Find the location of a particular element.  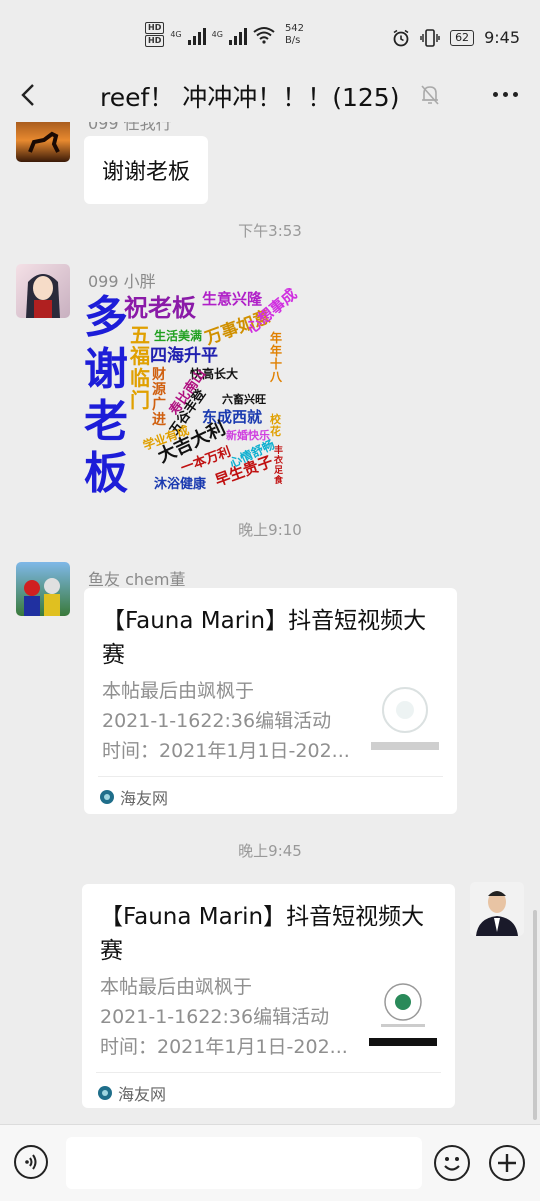

timestamp: 晚上9:10 is located at coordinates (270, 530).